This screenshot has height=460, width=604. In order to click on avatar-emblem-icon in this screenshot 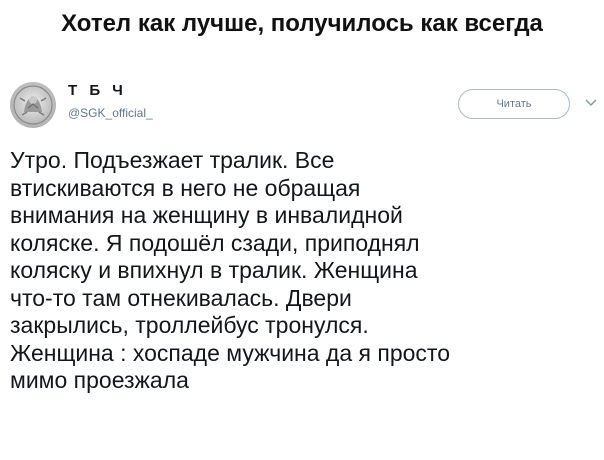, I will do `click(33, 105)`.